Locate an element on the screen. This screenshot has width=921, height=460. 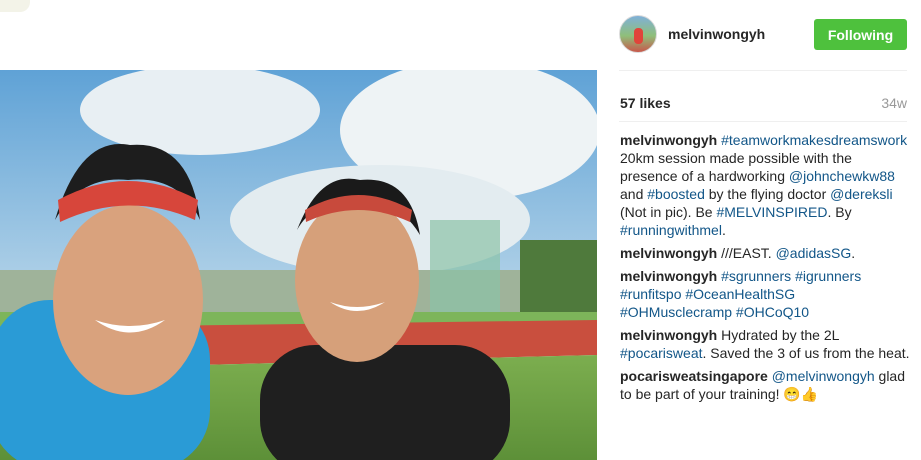
comment-text: Hydrated by the 2L is located at coordinates (778, 335).